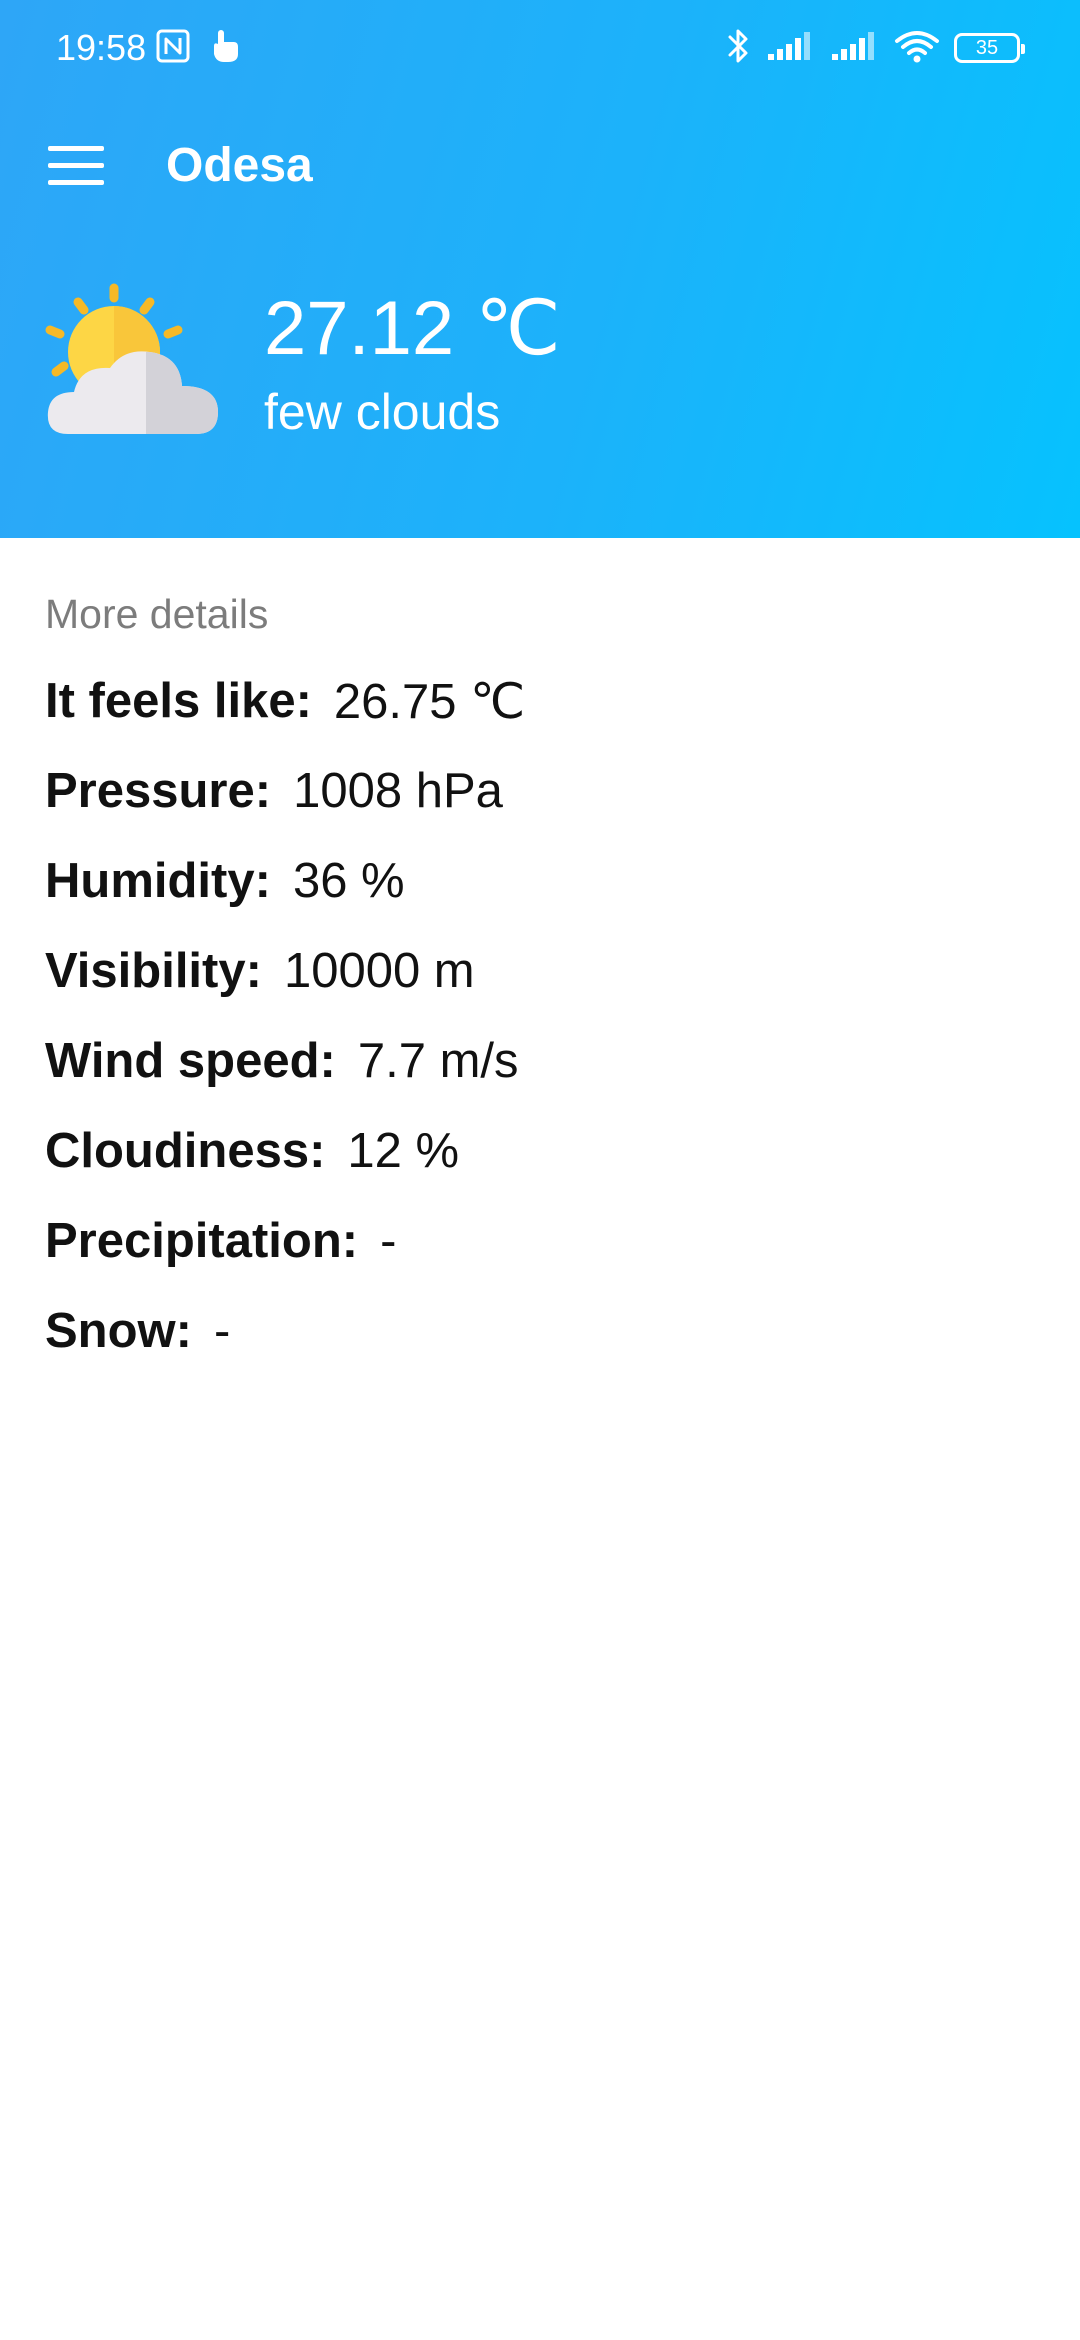  What do you see at coordinates (540, 1331) in the screenshot?
I see `detail-row-snow: Snow: -` at bounding box center [540, 1331].